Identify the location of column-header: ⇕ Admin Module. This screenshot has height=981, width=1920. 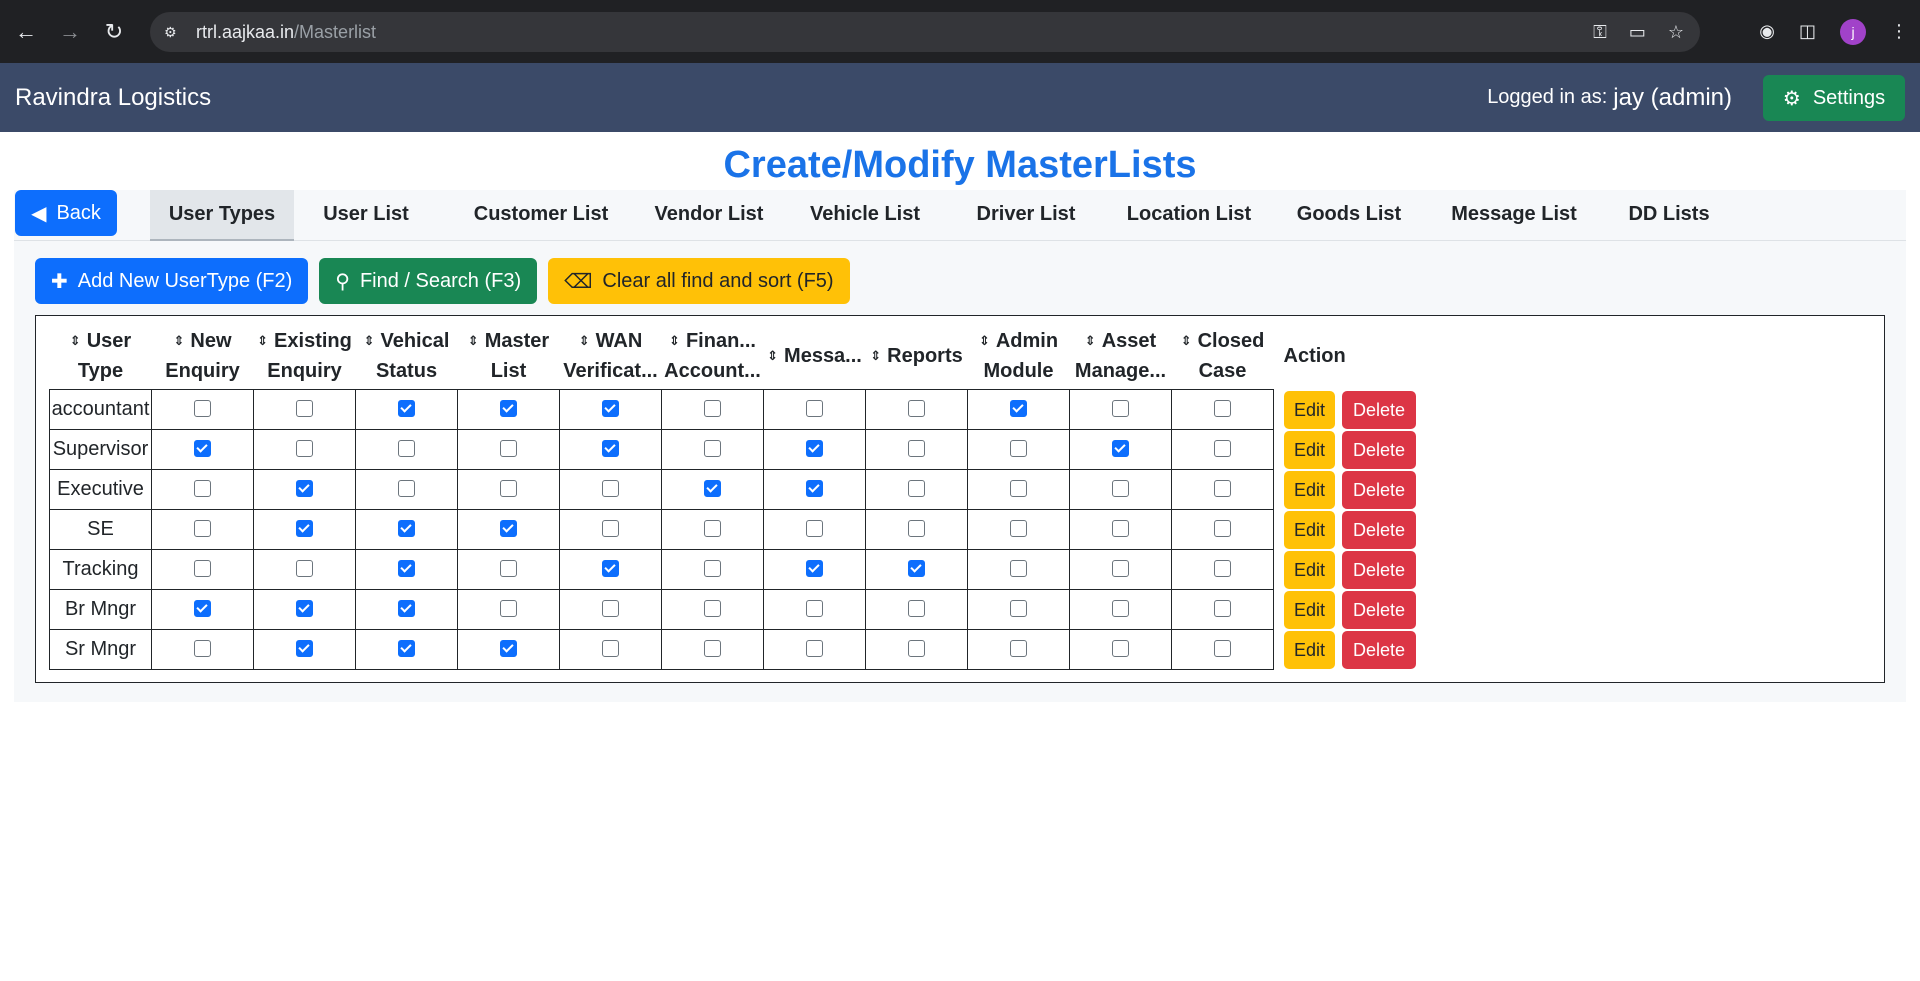
(1019, 356).